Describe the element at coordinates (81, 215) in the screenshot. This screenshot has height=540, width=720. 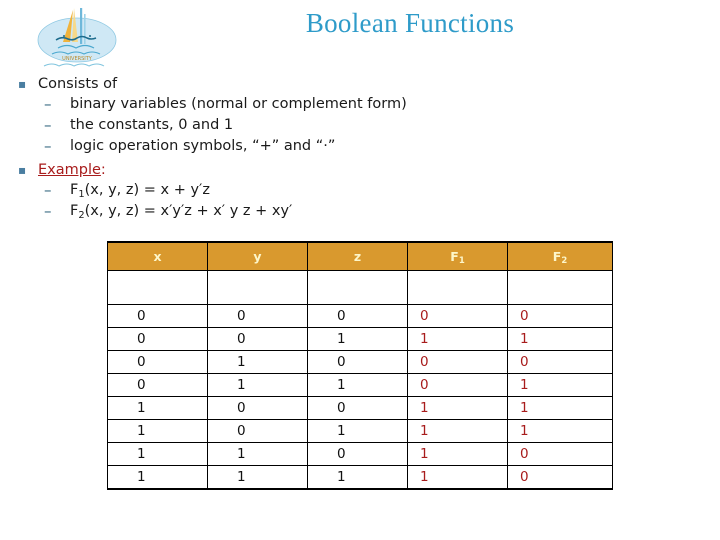
I see `formula-f2-subscript: 2` at that location.